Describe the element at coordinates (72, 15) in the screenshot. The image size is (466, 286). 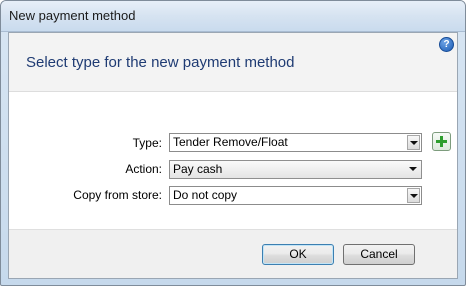
I see `window-title: New payment method` at that location.